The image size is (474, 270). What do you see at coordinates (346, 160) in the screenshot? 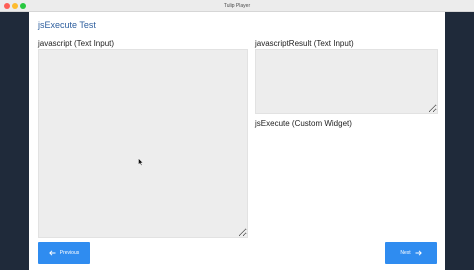
I see `jsexecute-custom-widget` at bounding box center [346, 160].